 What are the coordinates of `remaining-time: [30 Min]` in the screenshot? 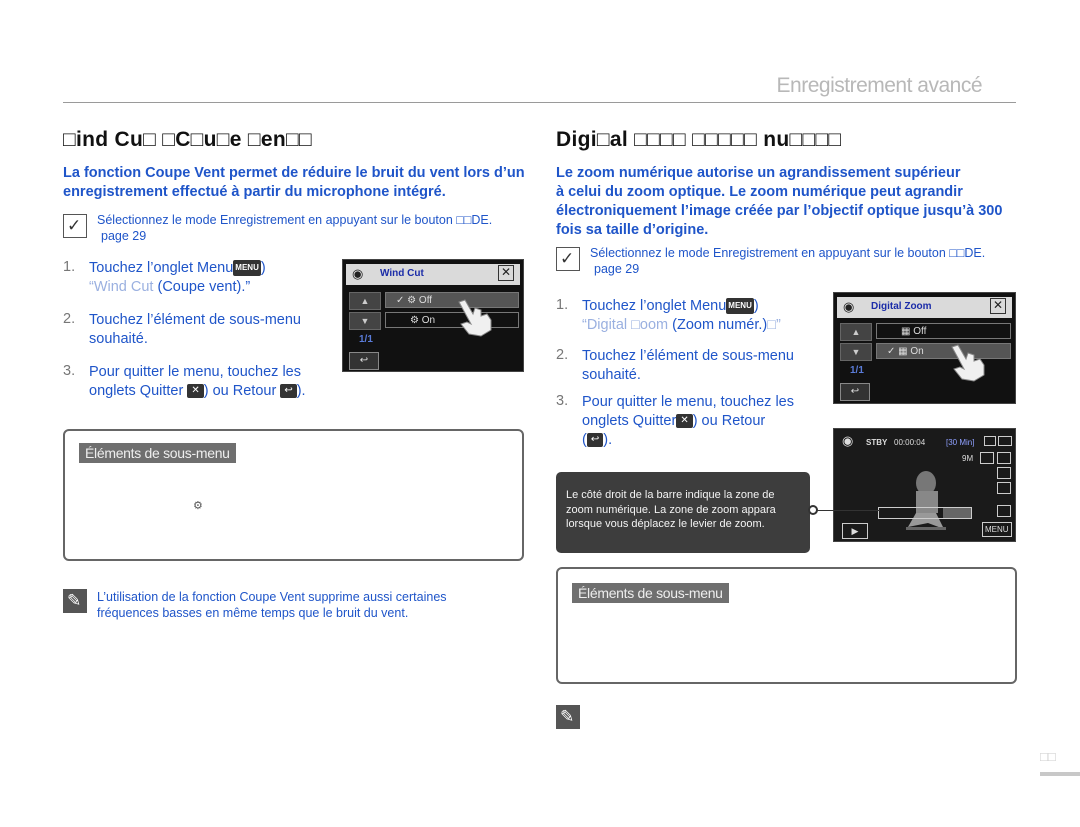 It's located at (960, 442).